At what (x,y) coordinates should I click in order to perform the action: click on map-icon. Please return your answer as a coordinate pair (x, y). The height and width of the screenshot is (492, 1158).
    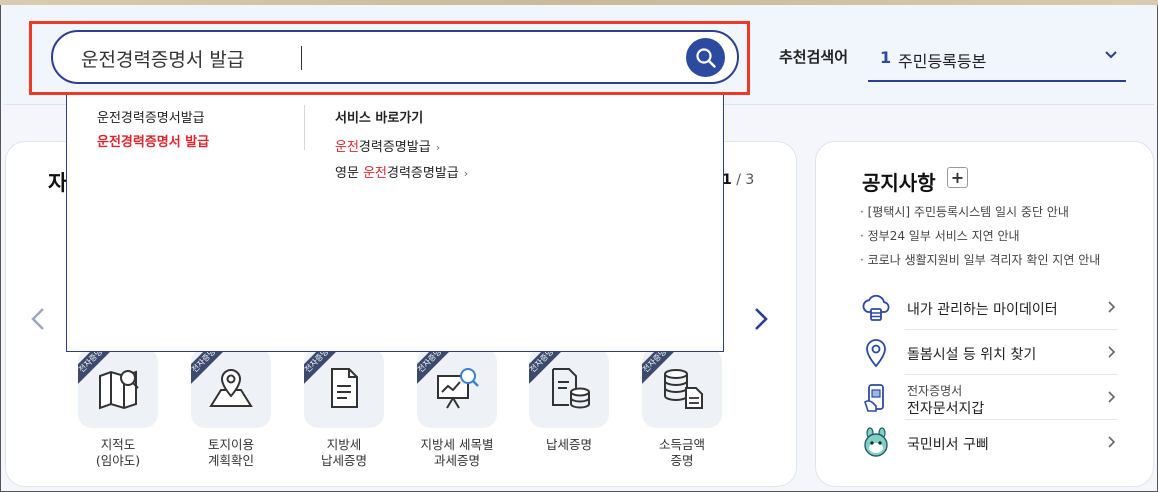
    Looking at the image, I should click on (119, 390).